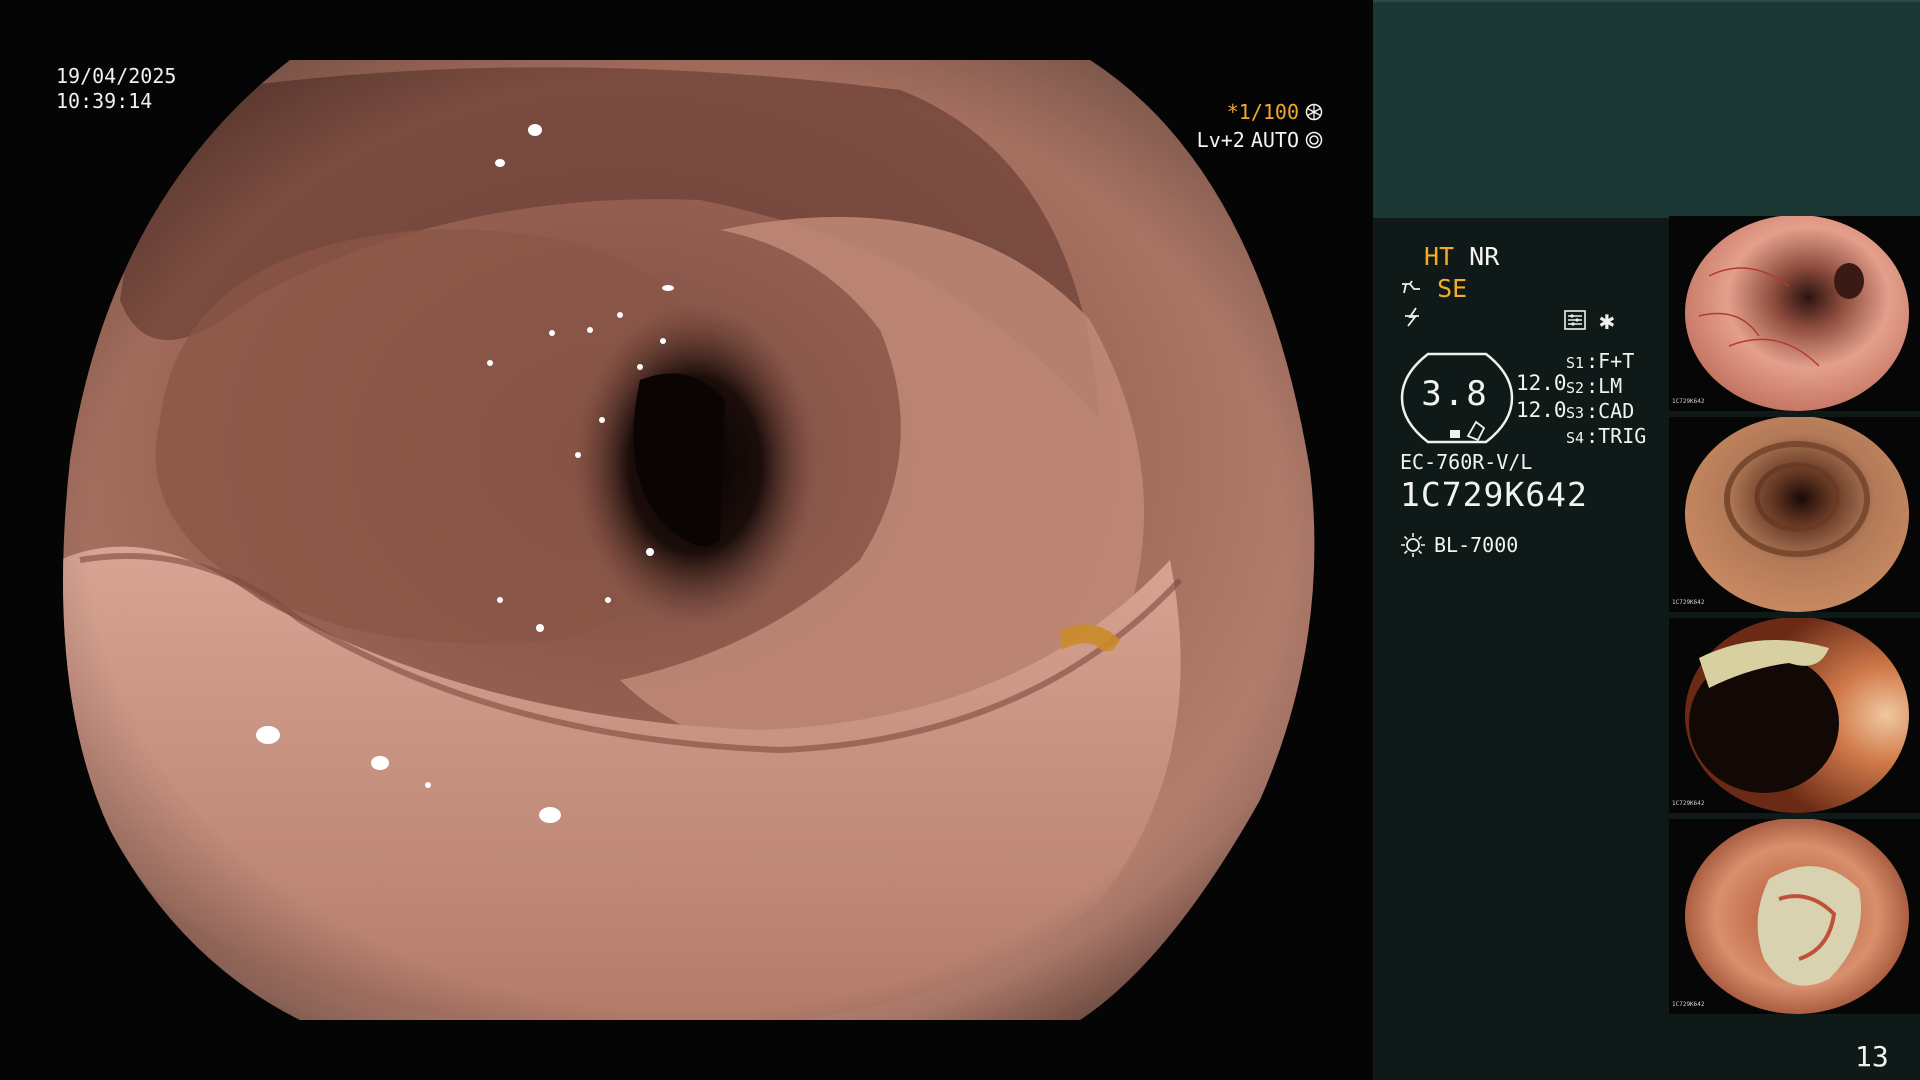 This screenshot has height=1080, width=1920. What do you see at coordinates (1220, 140) in the screenshot?
I see `brightness-level: Lv+2` at bounding box center [1220, 140].